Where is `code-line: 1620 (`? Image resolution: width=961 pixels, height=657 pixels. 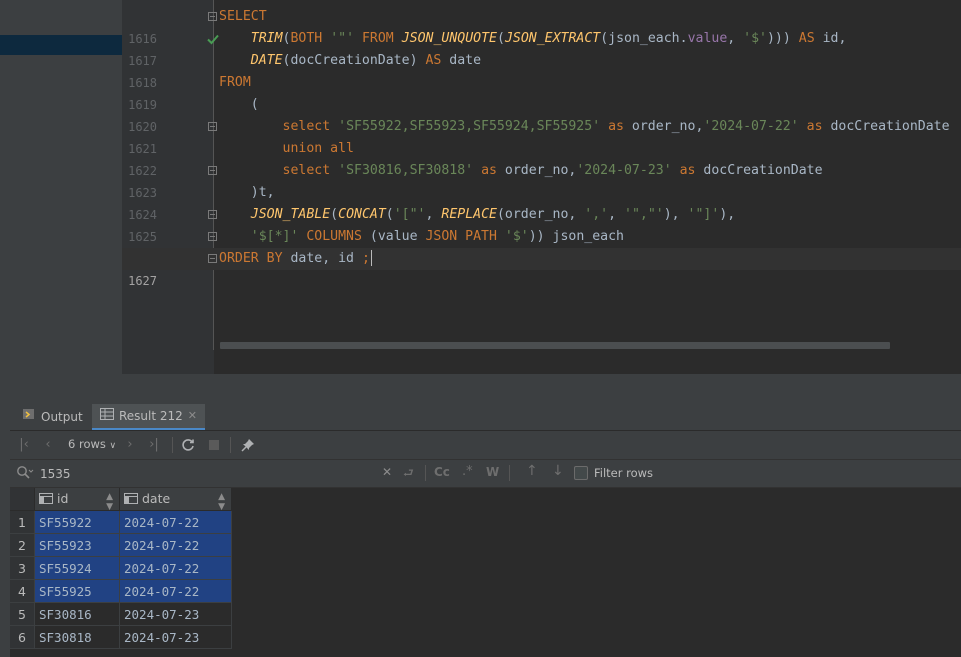 code-line: 1620 ( is located at coordinates (541, 114).